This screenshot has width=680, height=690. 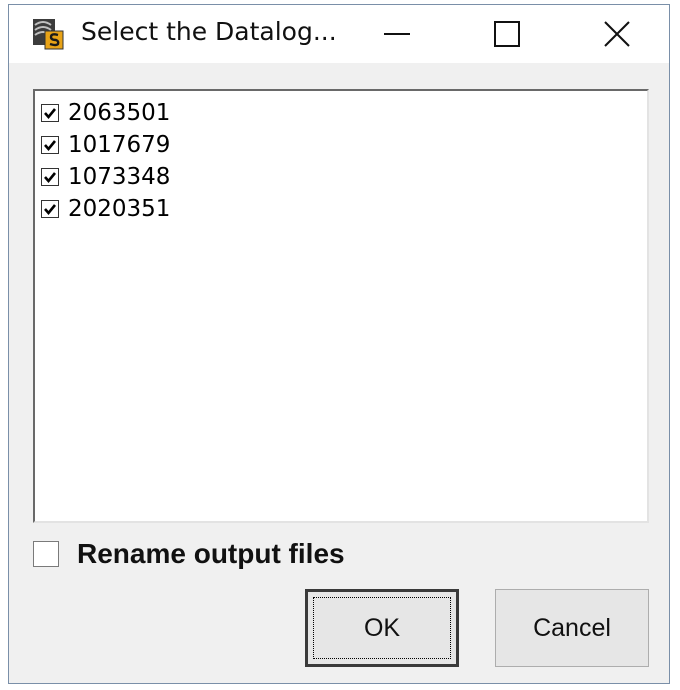 I want to click on minimize-icon, so click(x=397, y=34).